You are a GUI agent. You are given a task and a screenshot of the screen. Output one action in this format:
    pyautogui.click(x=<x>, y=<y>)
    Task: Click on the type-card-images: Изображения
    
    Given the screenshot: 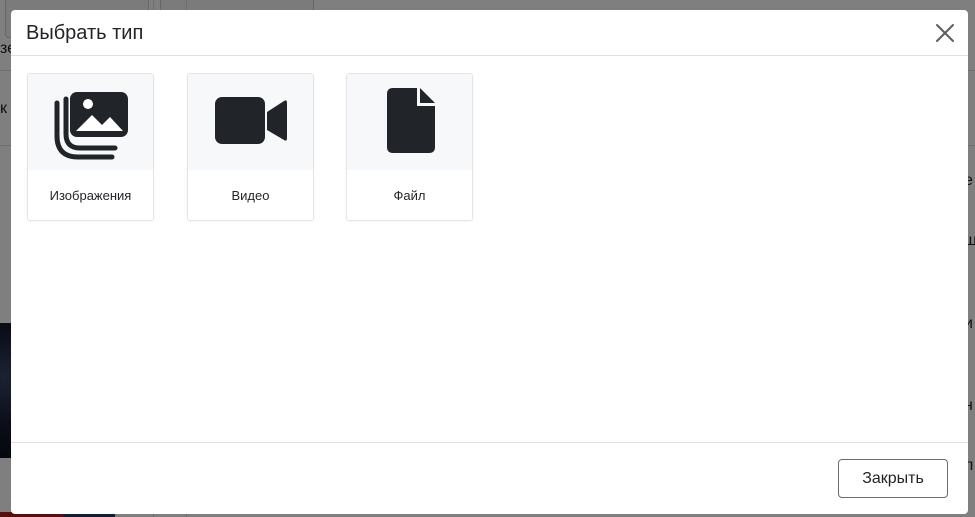 What is the action you would take?
    pyautogui.click(x=90, y=147)
    